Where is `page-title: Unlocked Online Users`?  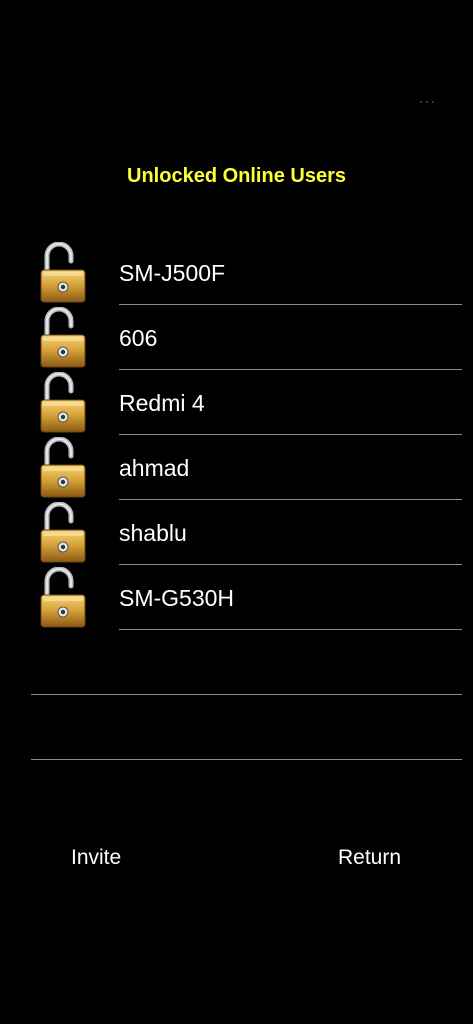 page-title: Unlocked Online Users is located at coordinates (236, 176).